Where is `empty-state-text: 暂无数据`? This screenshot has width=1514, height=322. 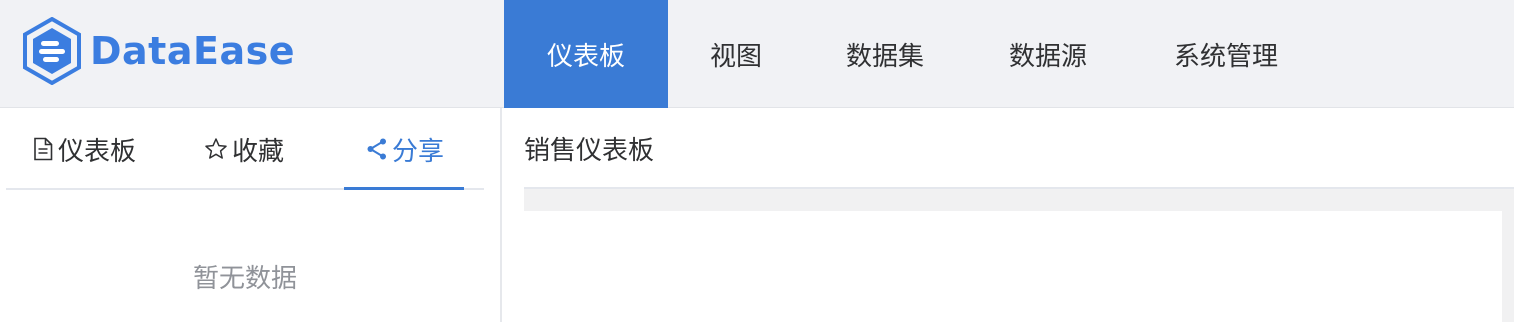 empty-state-text: 暂无数据 is located at coordinates (244, 279).